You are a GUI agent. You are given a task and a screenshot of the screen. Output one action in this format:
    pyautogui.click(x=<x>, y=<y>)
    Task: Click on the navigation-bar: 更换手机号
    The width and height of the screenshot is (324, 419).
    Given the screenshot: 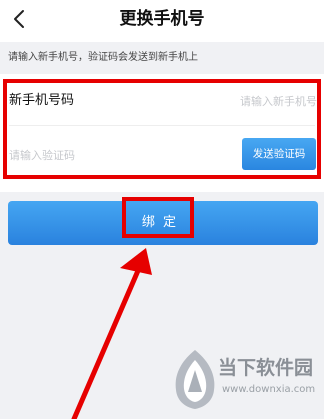 What is the action you would take?
    pyautogui.click(x=162, y=21)
    